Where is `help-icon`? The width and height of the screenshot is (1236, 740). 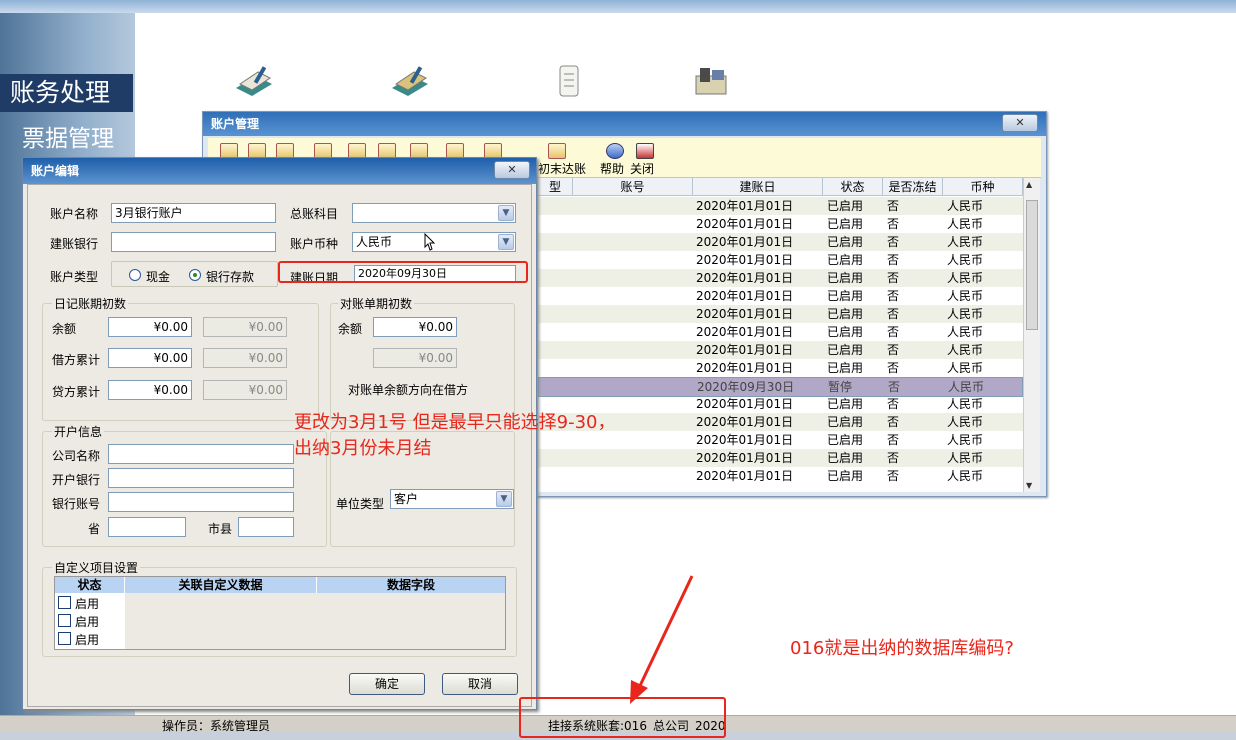
help-icon is located at coordinates (615, 151).